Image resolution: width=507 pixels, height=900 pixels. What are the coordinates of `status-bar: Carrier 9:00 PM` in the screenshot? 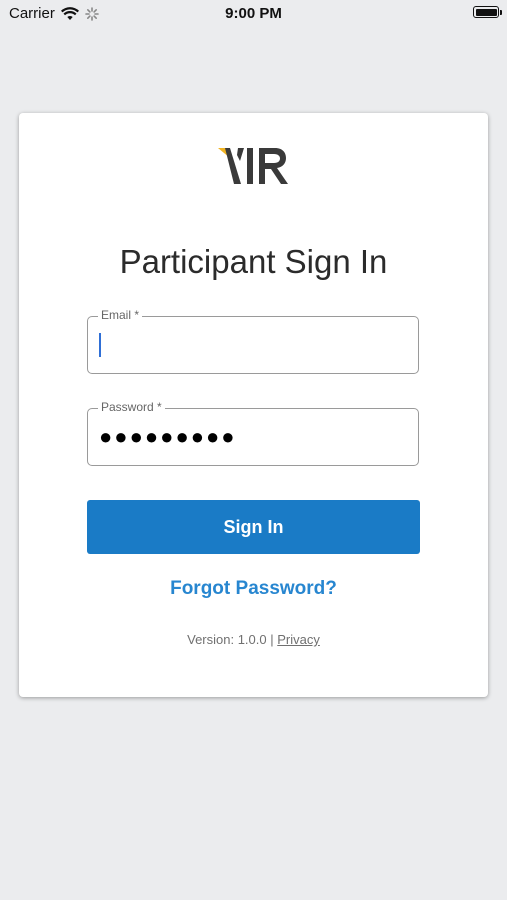 It's located at (253, 14).